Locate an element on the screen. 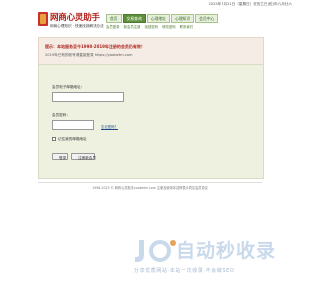 The width and height of the screenshot is (320, 300). nav-item-home: 首页 is located at coordinates (114, 18).